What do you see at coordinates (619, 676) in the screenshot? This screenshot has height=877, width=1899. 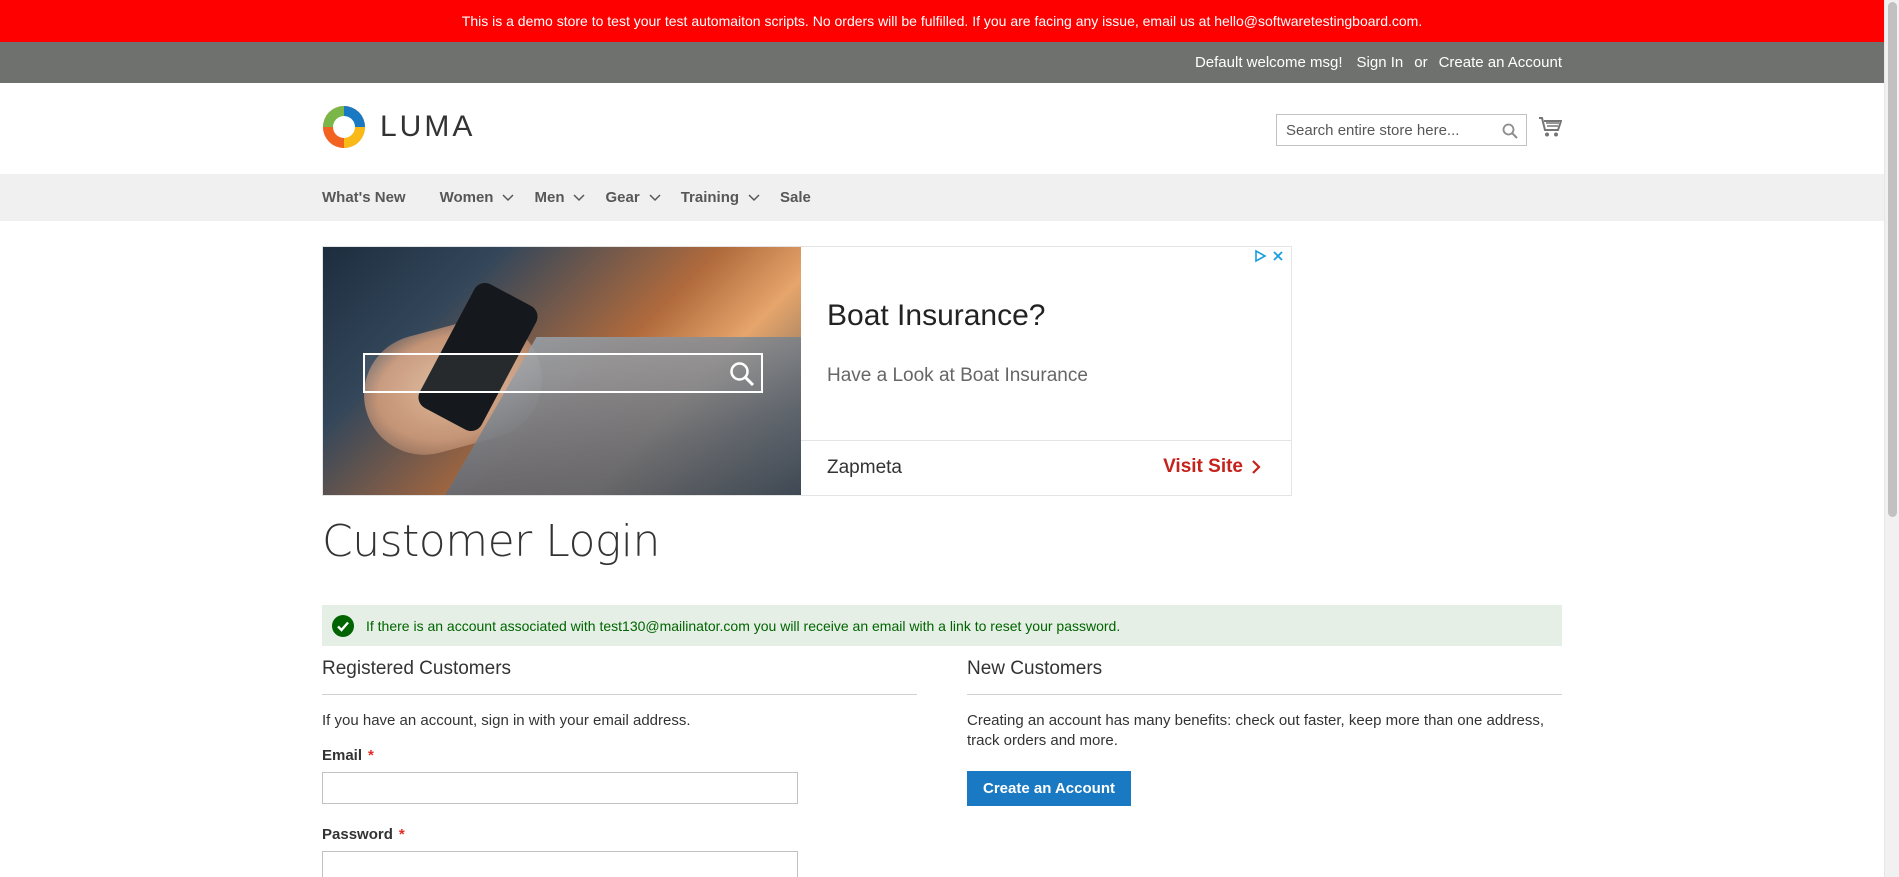 I see `registered-customers-title: Registered Customers` at bounding box center [619, 676].